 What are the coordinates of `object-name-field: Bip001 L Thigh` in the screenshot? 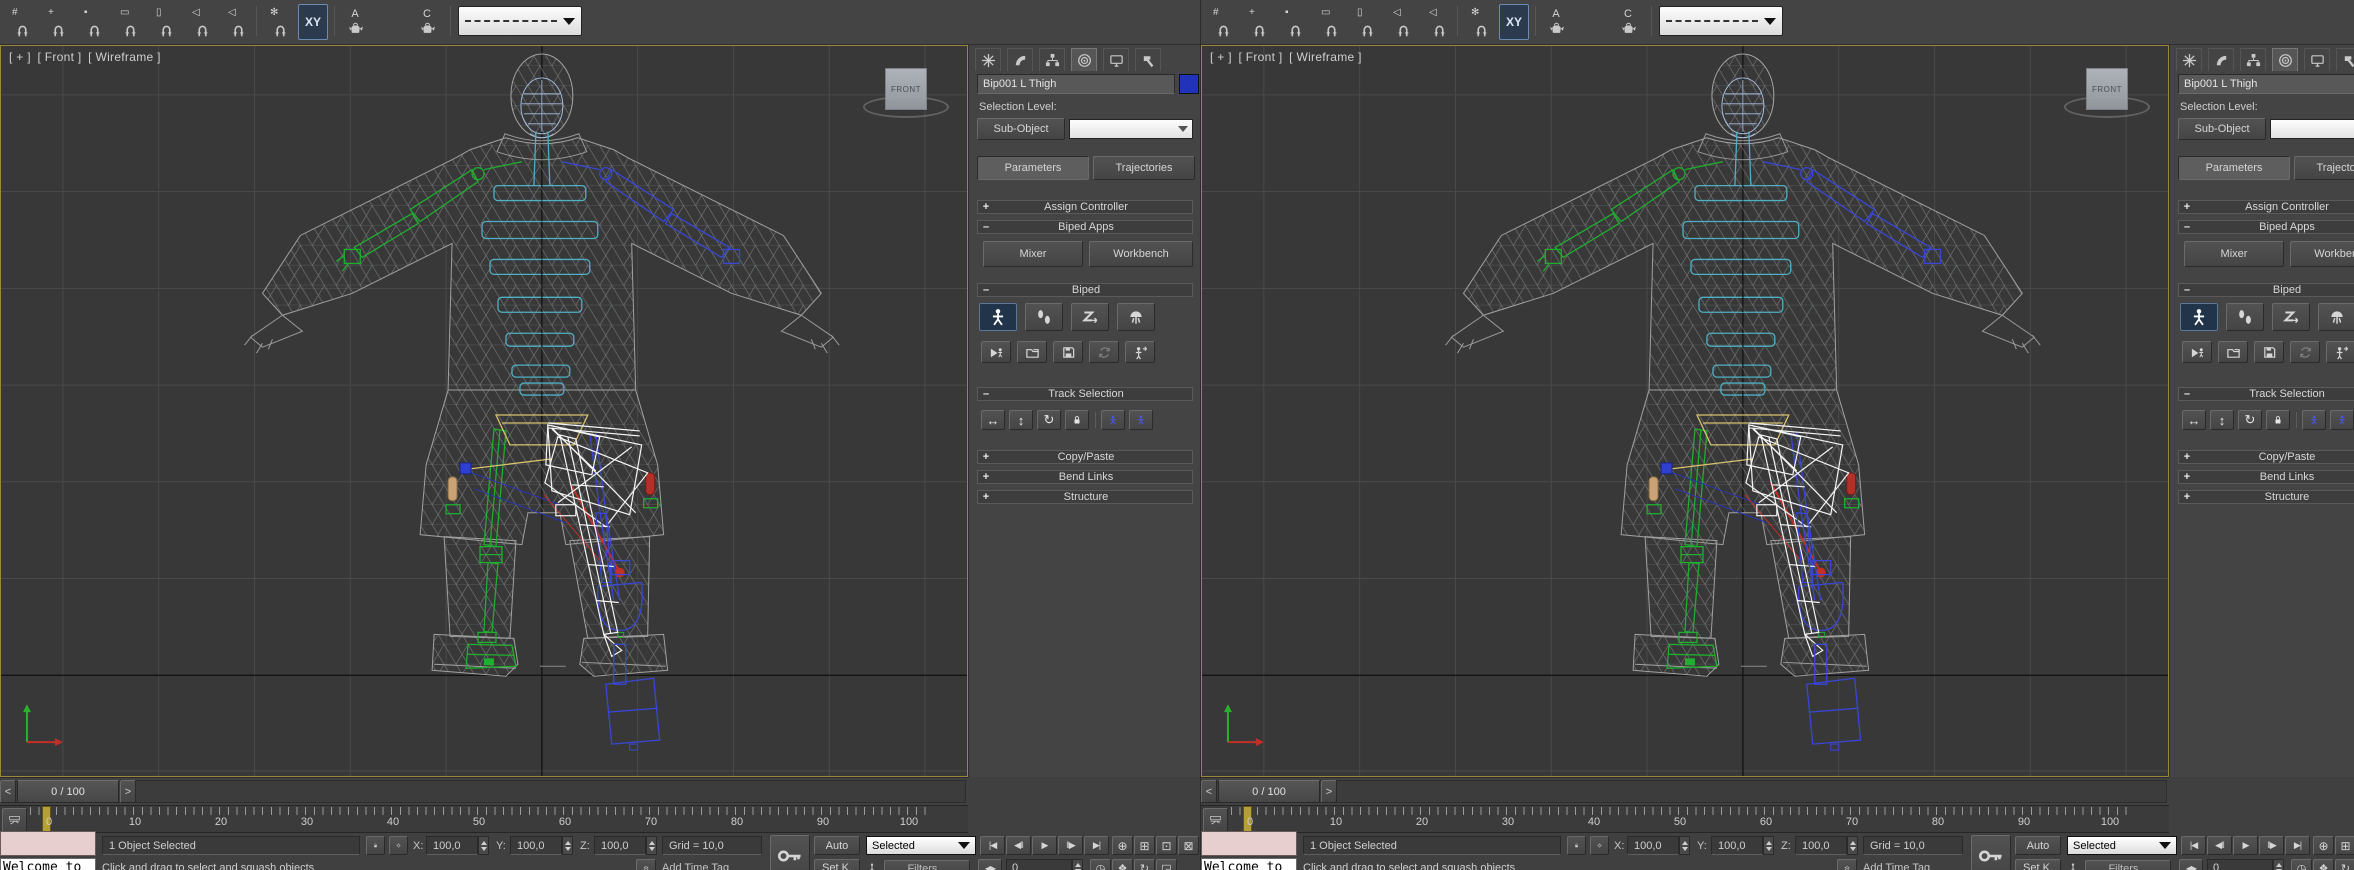 It's located at (1076, 84).